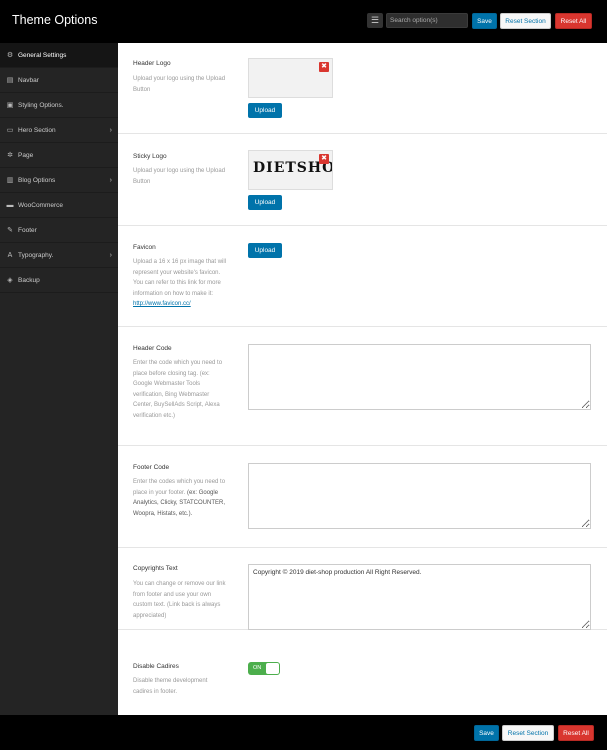  I want to click on sidebar-item-general-settings: ⚙ General Settings, so click(59, 55).